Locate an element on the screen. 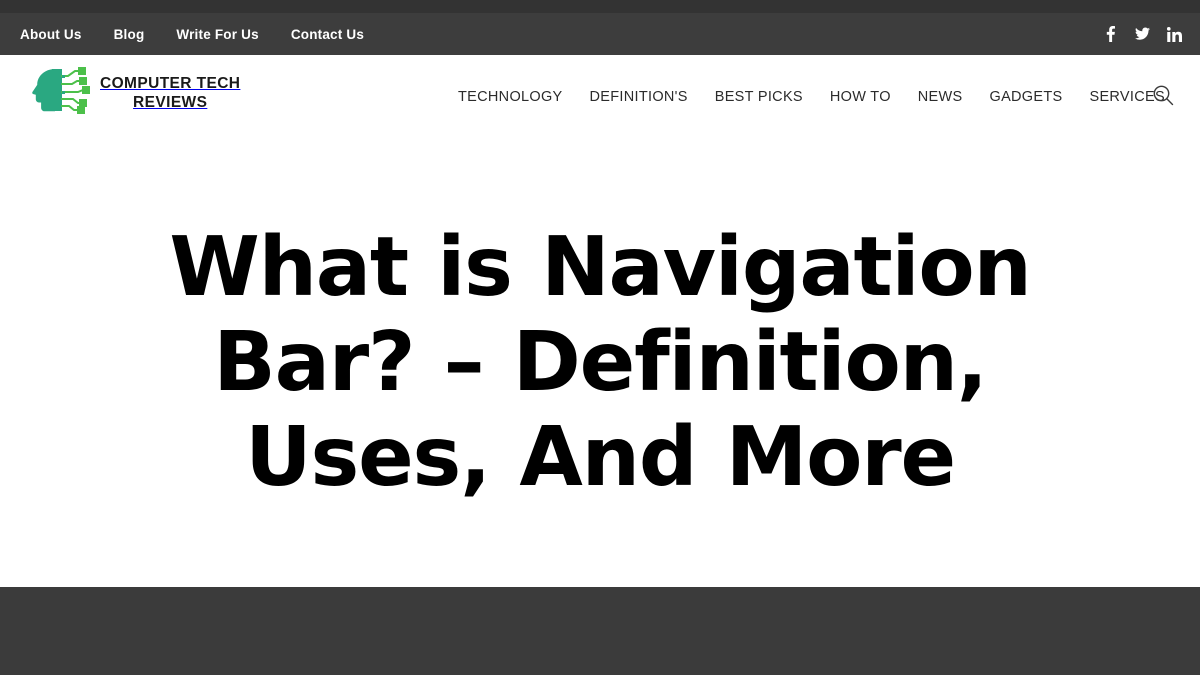 This screenshot has height=675, width=1200. topbar-cap-strip is located at coordinates (600, 6).